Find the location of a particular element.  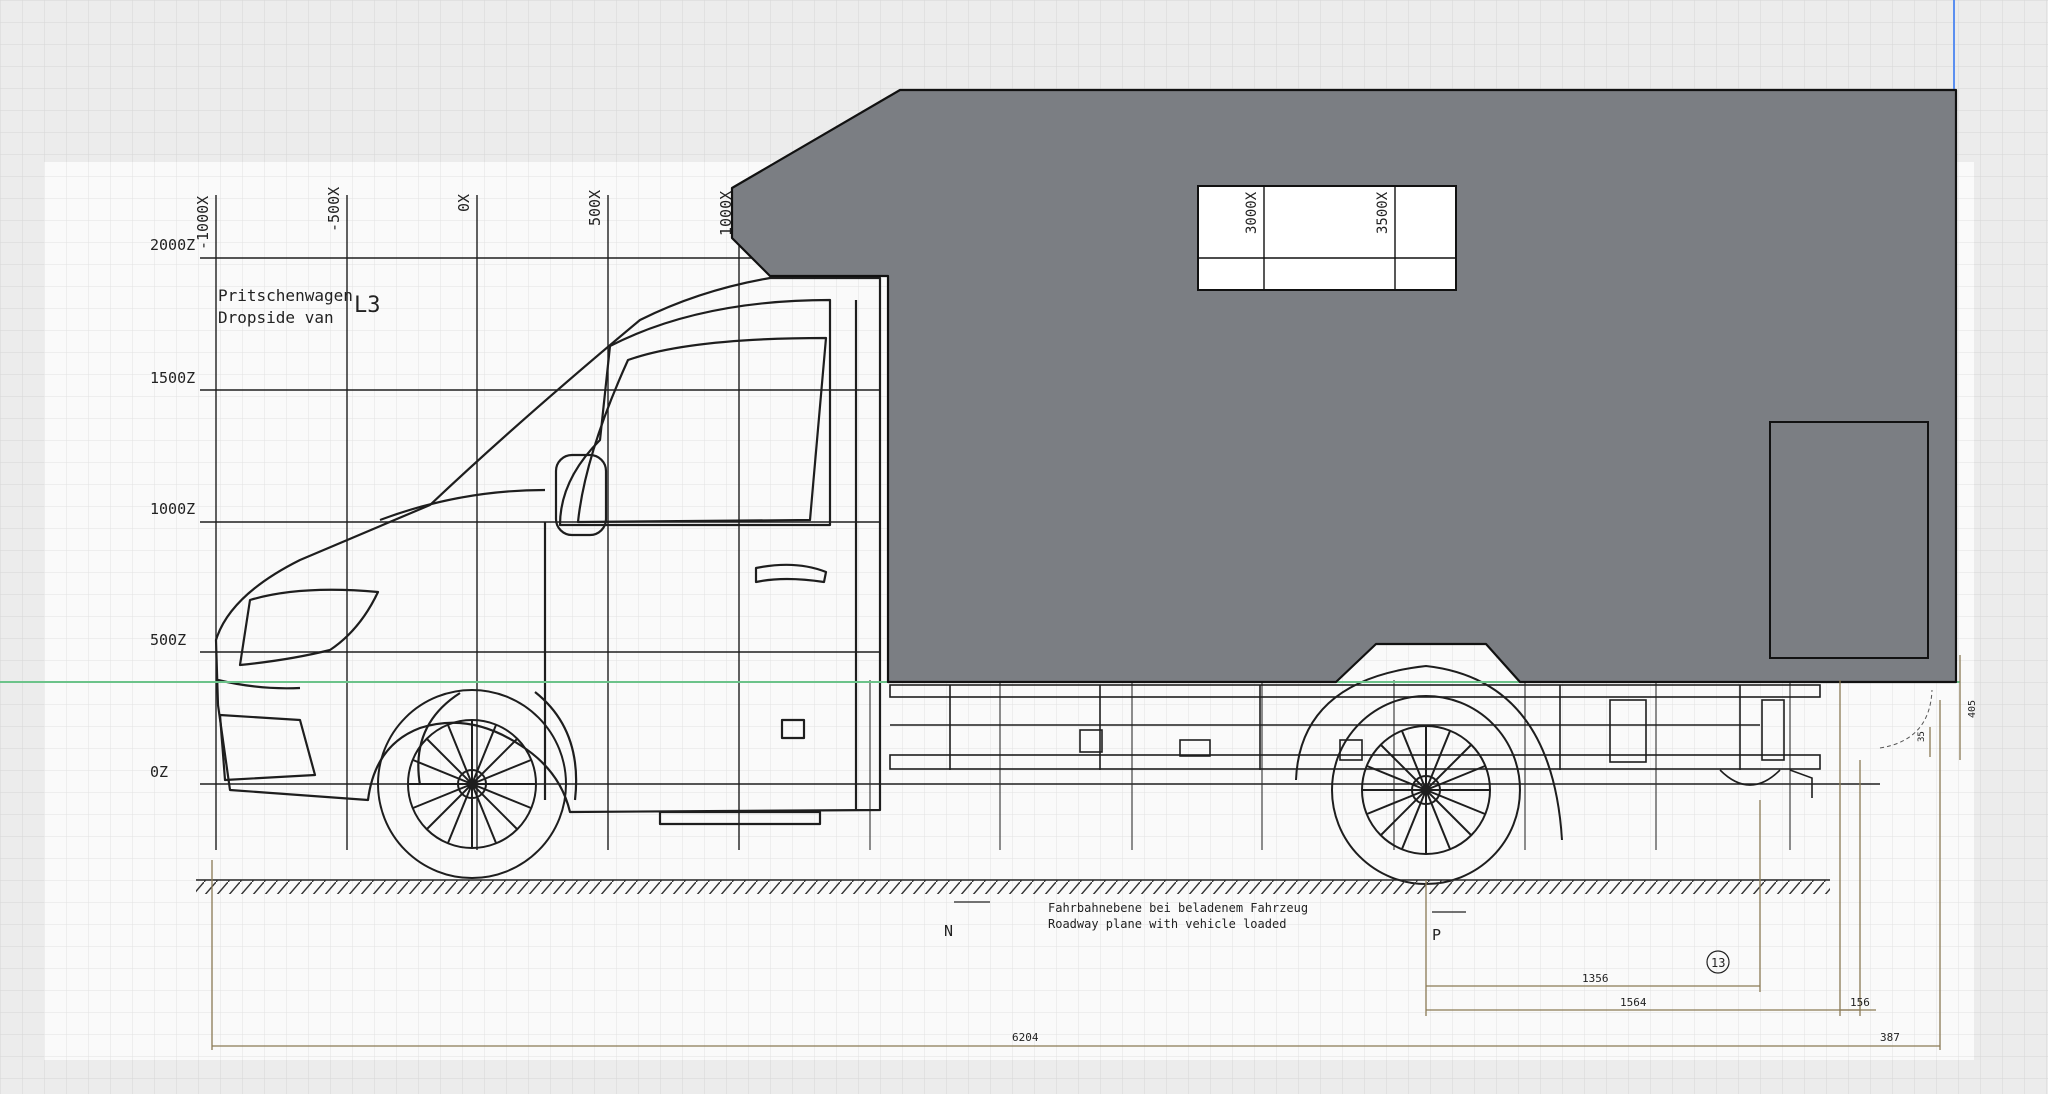

circled-ref-number: 13 is located at coordinates (1718, 963).